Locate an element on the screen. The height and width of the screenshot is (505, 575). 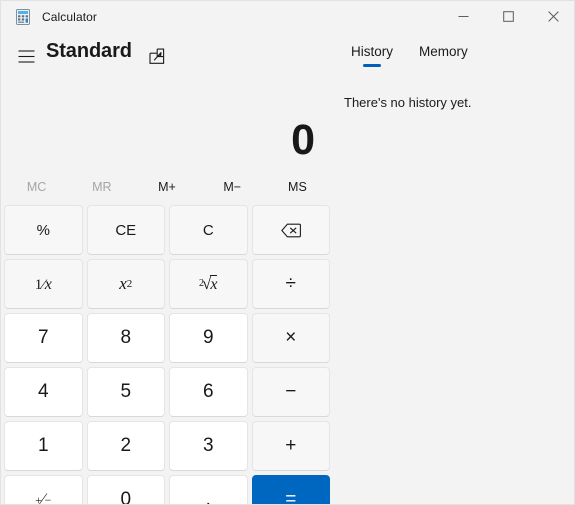
clear-entry-button: CE is located at coordinates (125, 230).